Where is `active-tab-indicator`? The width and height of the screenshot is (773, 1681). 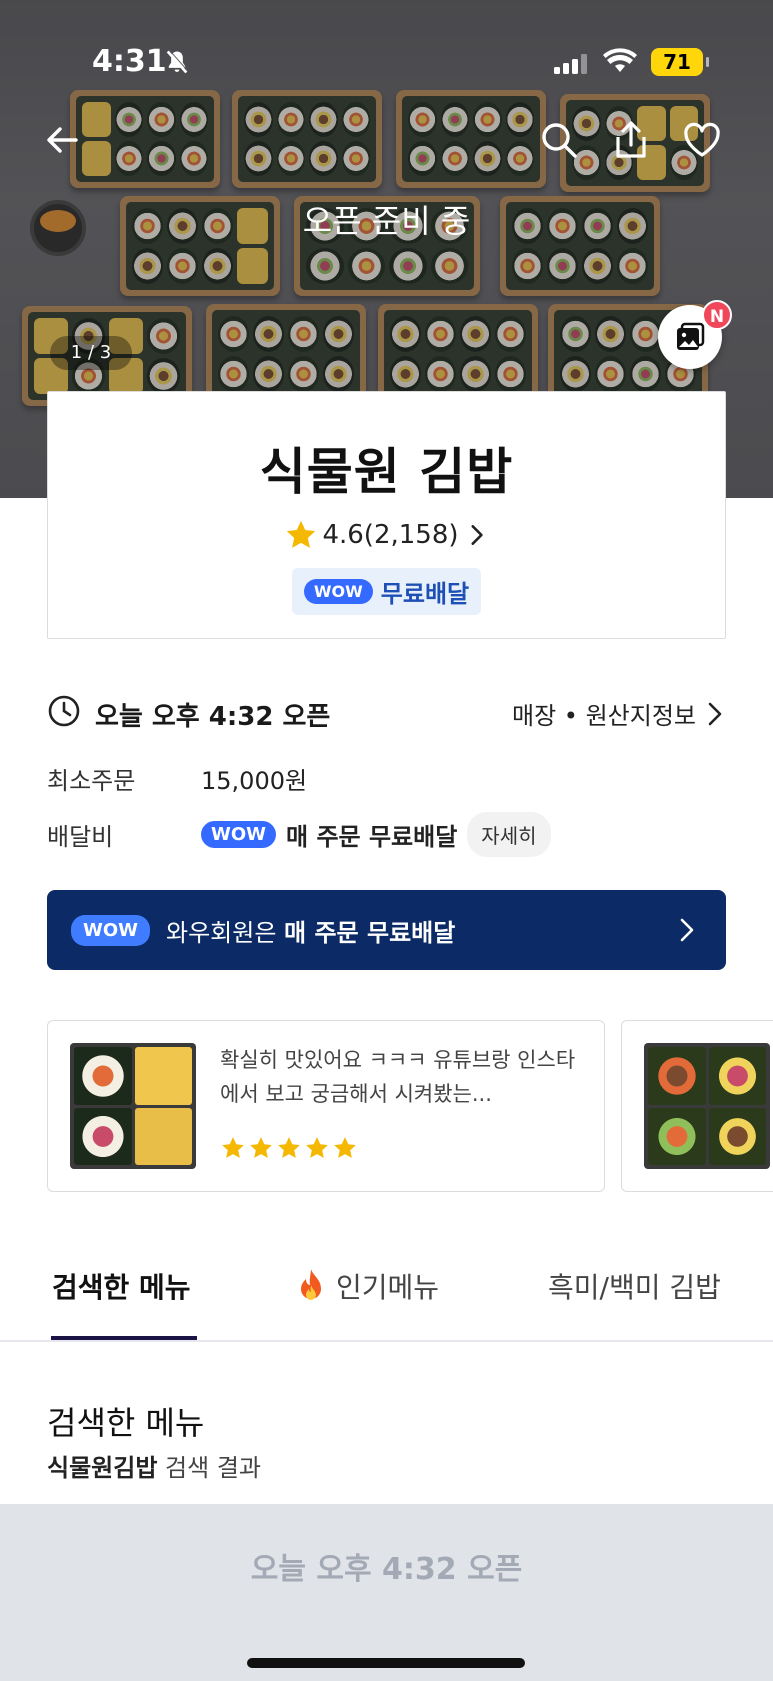
active-tab-indicator is located at coordinates (124, 1338).